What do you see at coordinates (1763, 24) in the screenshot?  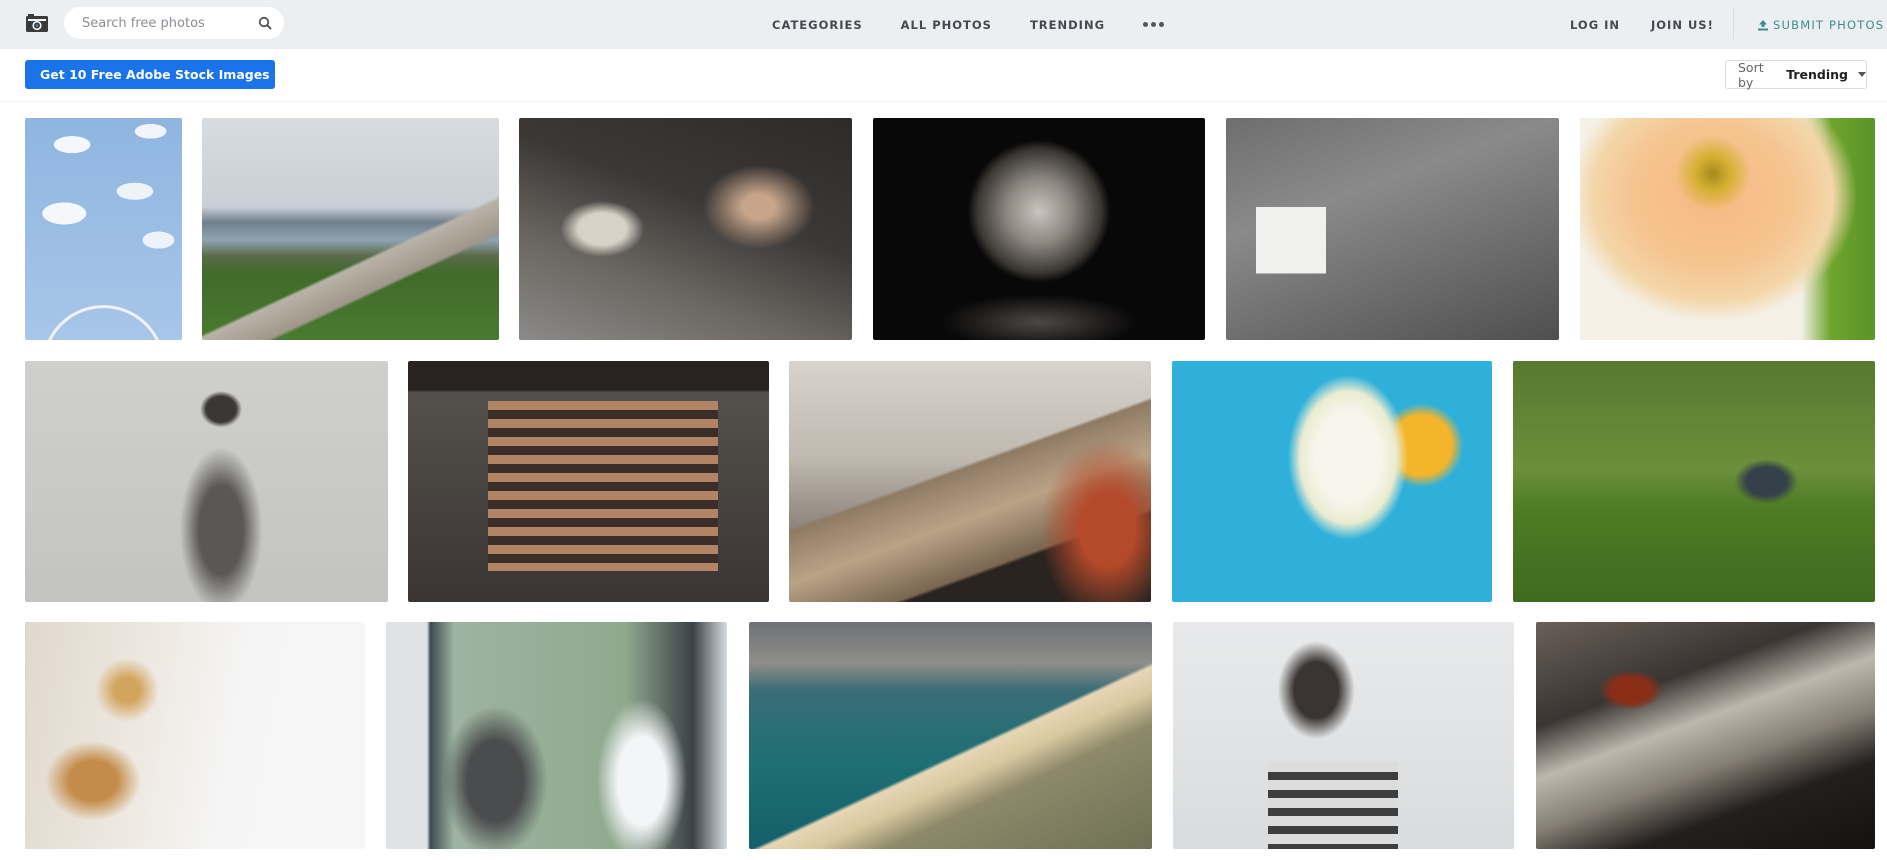 I see `upload-icon` at bounding box center [1763, 24].